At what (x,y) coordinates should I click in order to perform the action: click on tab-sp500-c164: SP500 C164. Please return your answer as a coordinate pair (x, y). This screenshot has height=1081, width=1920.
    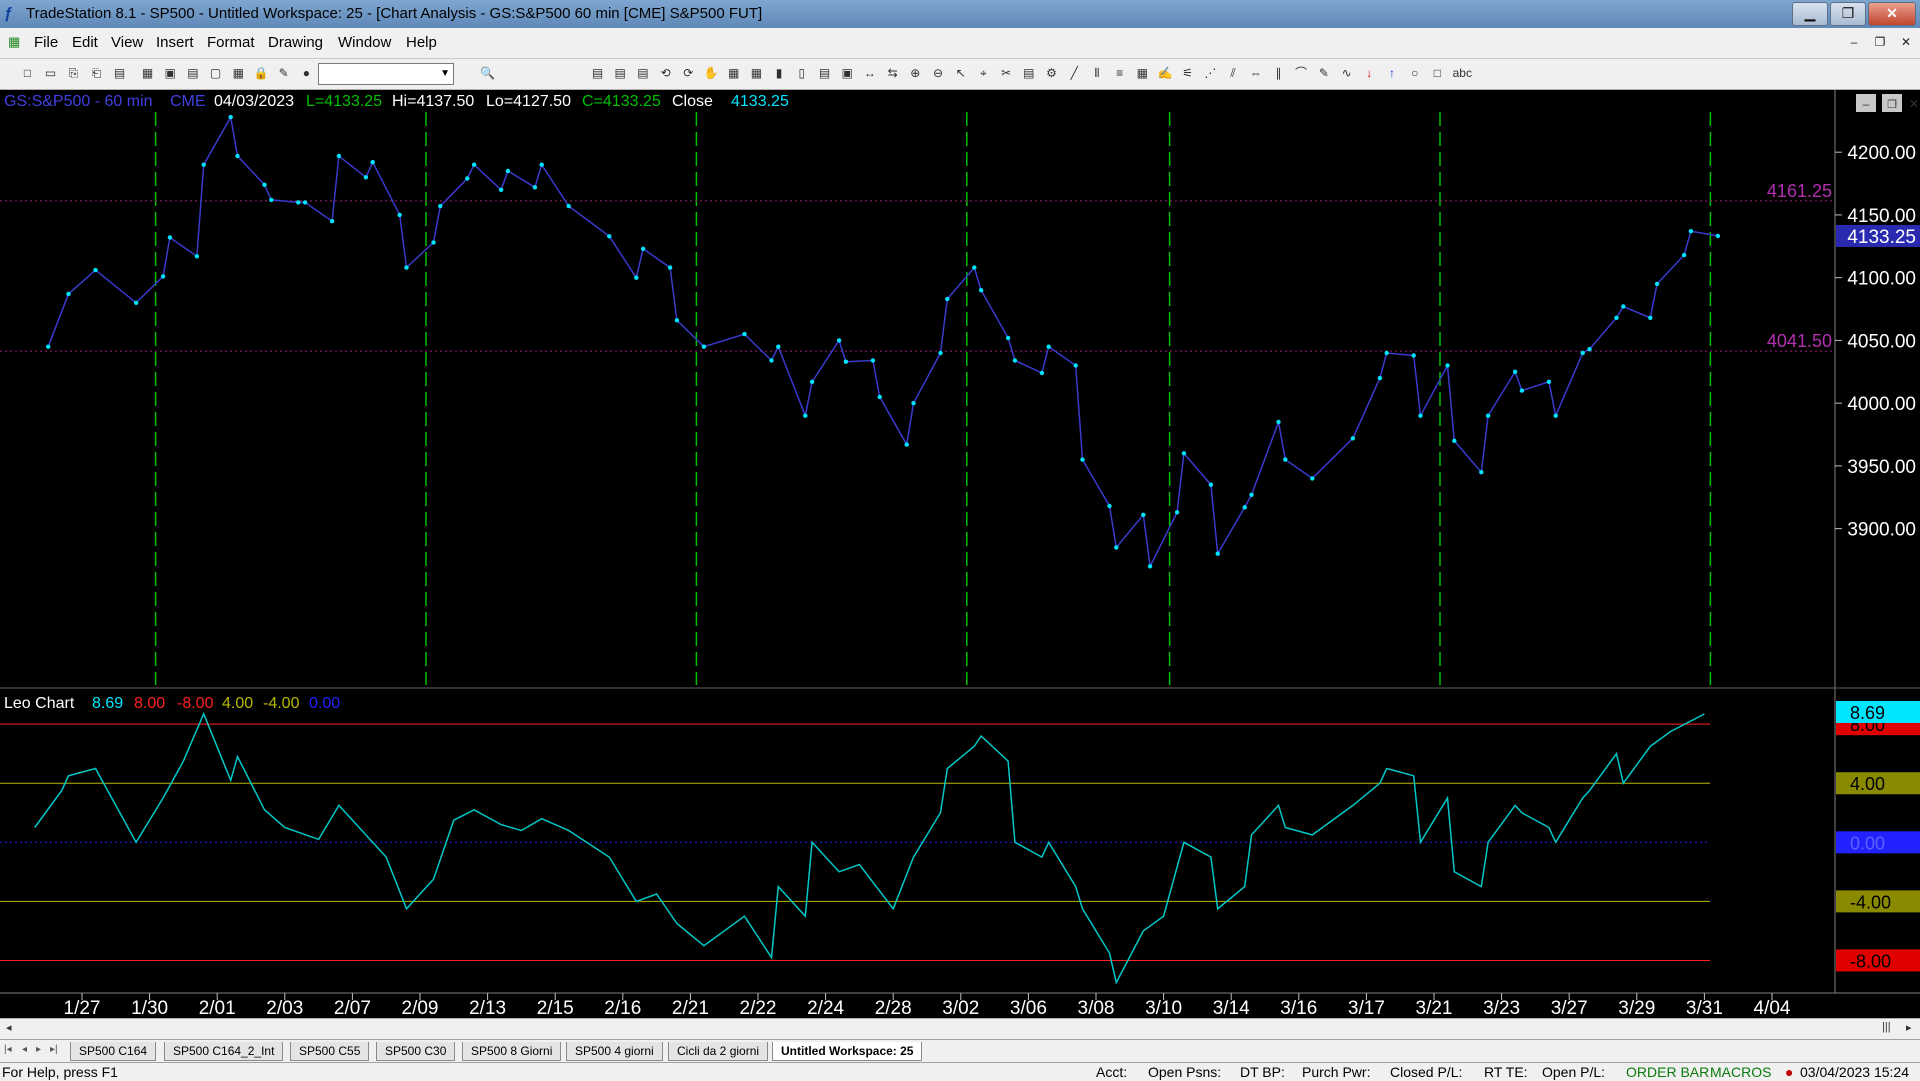
    Looking at the image, I should click on (113, 1051).